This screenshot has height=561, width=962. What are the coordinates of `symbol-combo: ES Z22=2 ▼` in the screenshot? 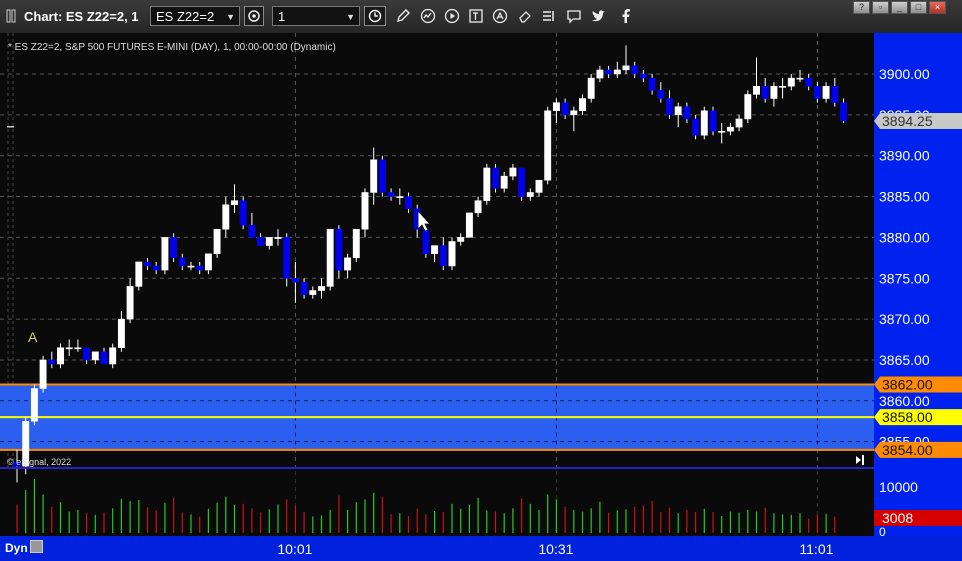 It's located at (195, 16).